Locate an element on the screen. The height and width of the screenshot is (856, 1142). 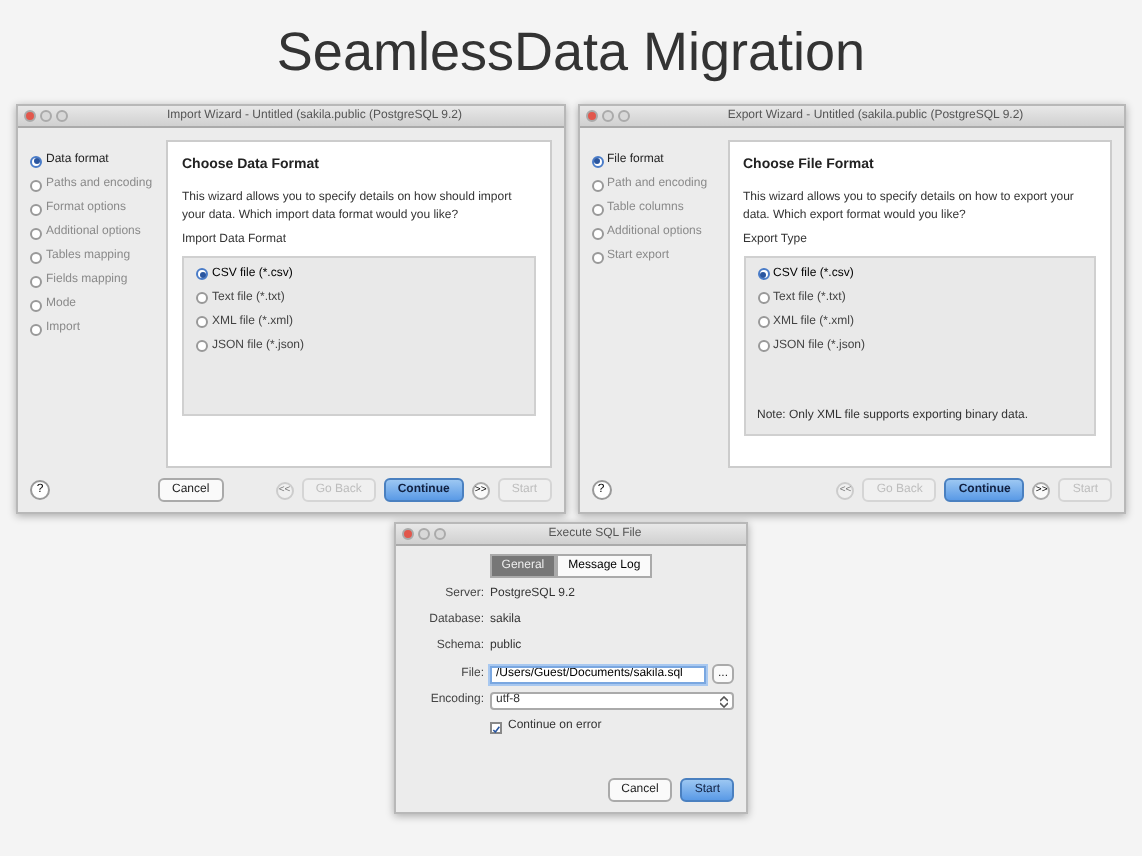
page-title: SeamlessData Migration is located at coordinates (571, 53).